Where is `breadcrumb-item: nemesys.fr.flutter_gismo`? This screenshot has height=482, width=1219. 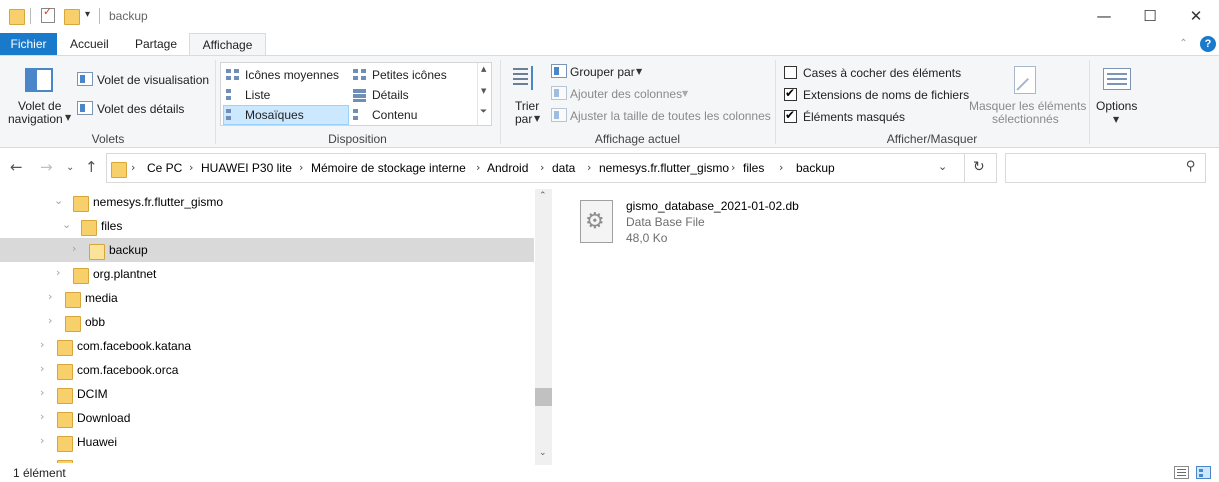 breadcrumb-item: nemesys.fr.flutter_gismo is located at coordinates (664, 168).